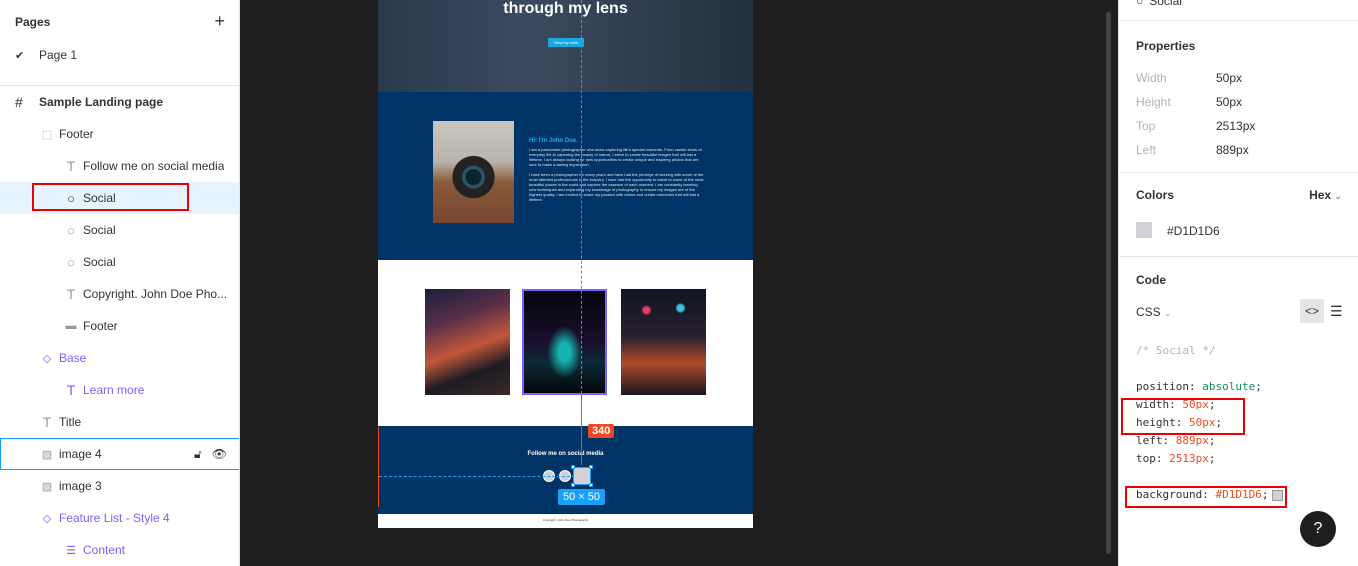 The height and width of the screenshot is (566, 1358). What do you see at coordinates (1176, 458) in the screenshot?
I see `code-line-top: top: 2513px;` at bounding box center [1176, 458].